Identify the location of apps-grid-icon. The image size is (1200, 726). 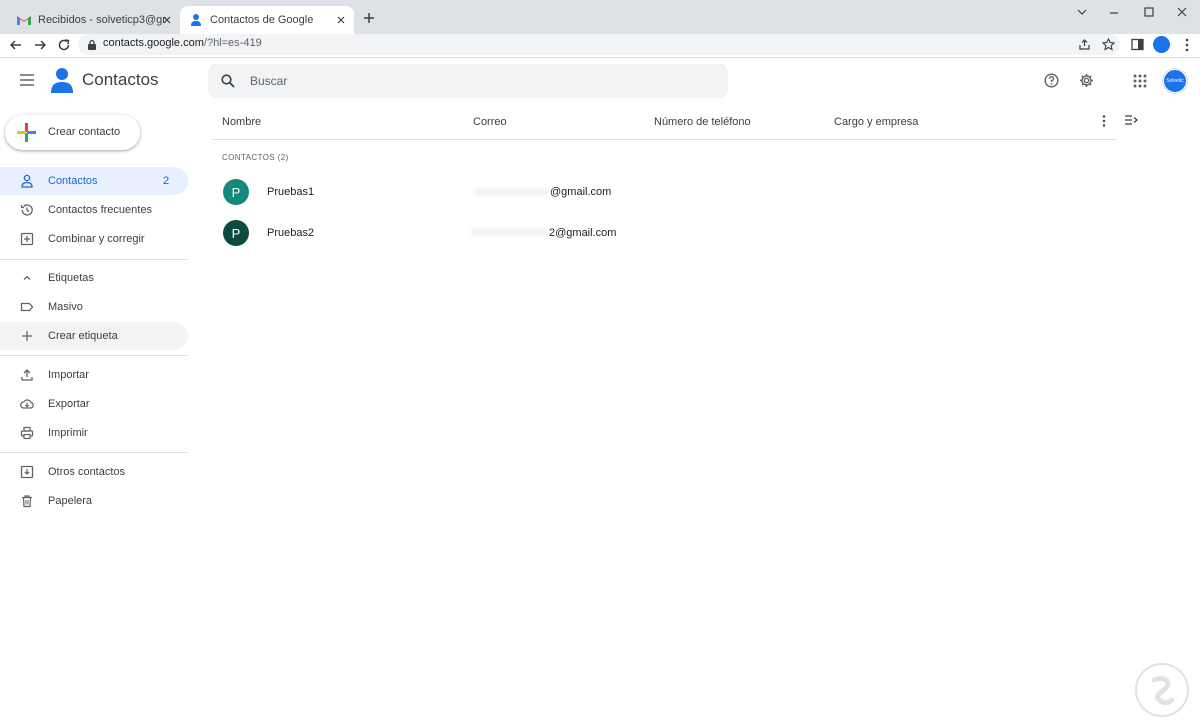
(1140, 81).